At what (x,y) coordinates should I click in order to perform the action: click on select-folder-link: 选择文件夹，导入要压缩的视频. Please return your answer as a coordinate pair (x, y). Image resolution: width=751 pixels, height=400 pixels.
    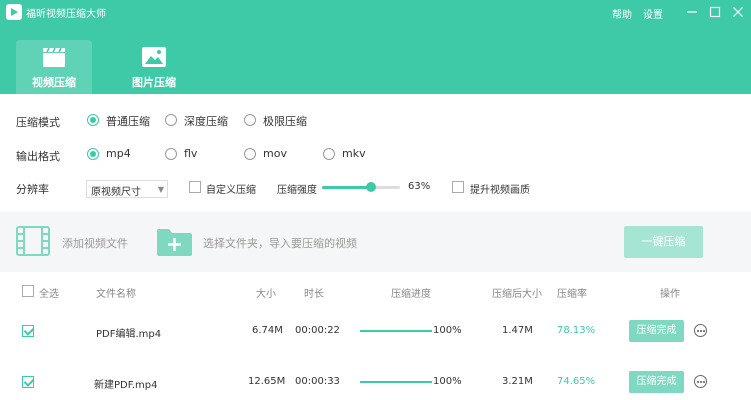
    Looking at the image, I should click on (280, 243).